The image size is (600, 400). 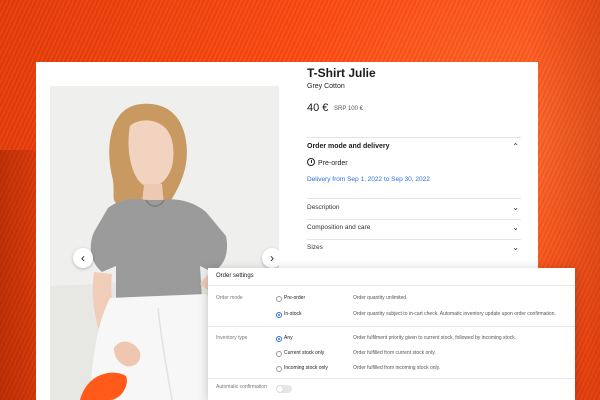 I want to click on order-mode-label: Order mode, so click(x=229, y=298).